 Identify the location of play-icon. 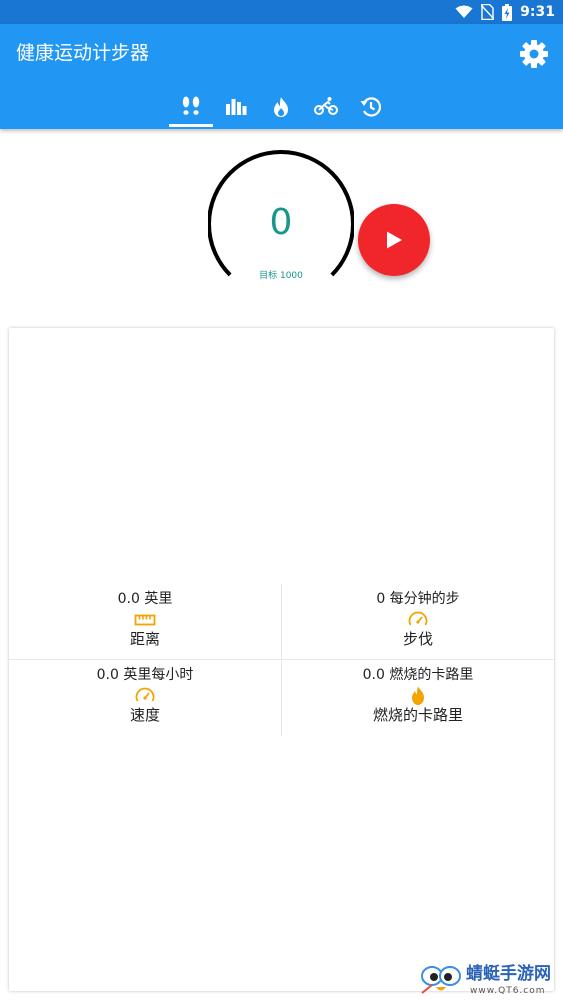
(394, 240).